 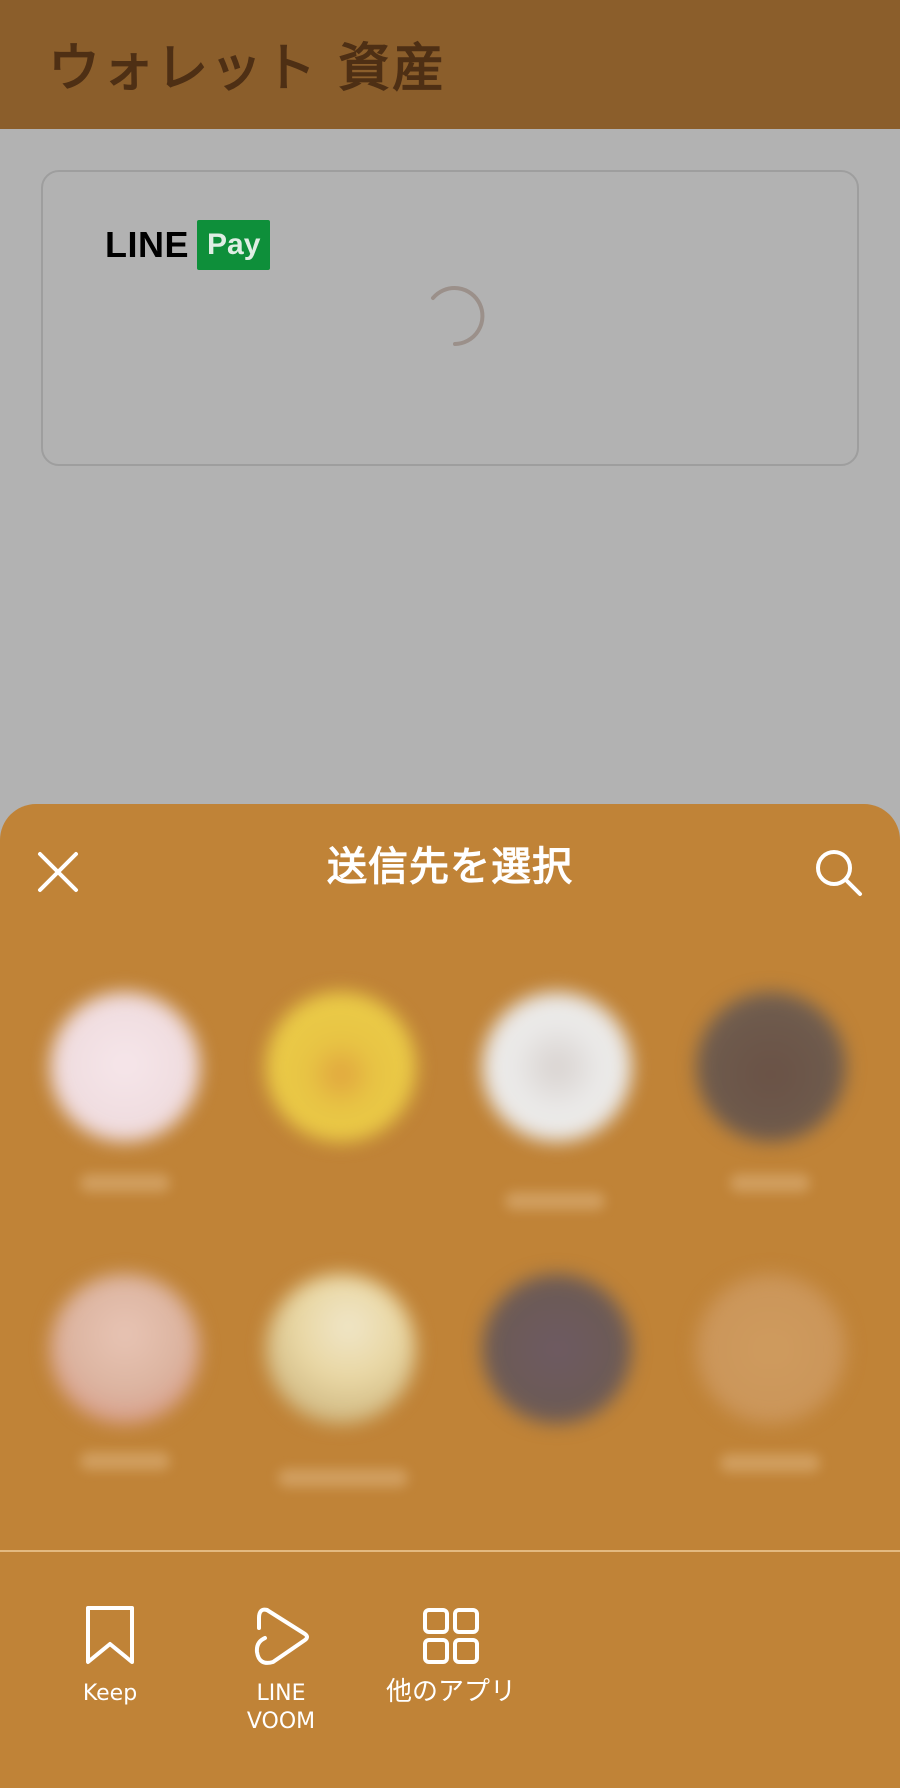 I want to click on line-pay-logo: LINE Pay, so click(x=188, y=245).